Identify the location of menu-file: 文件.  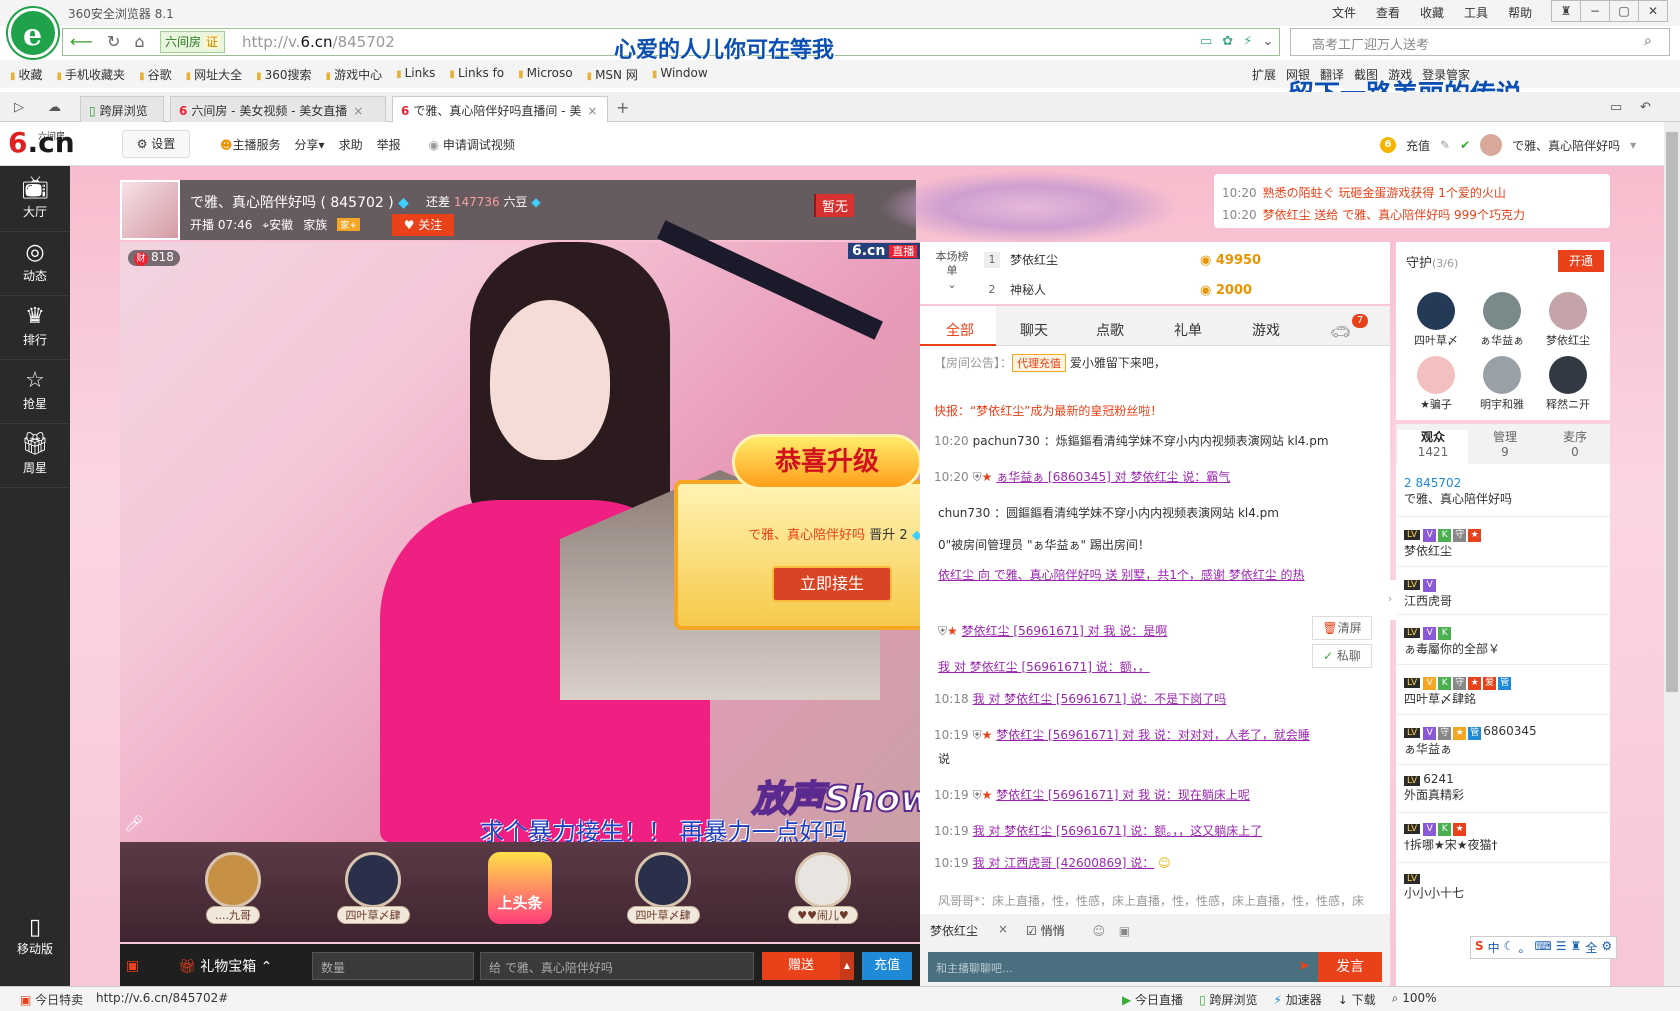
(1344, 12).